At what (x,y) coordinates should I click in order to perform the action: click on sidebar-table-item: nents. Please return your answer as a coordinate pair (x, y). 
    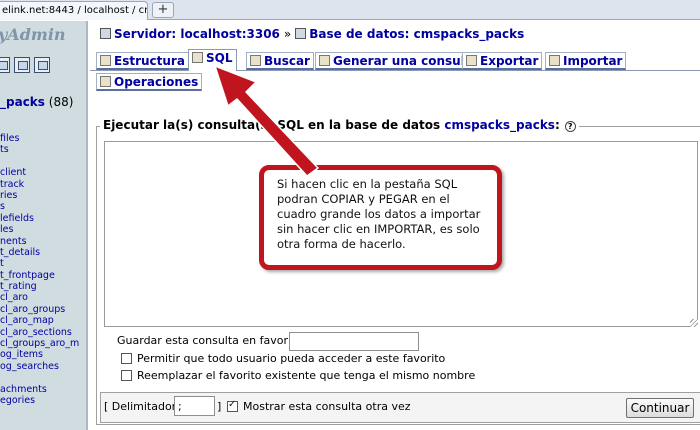
    Looking at the image, I should click on (39, 241).